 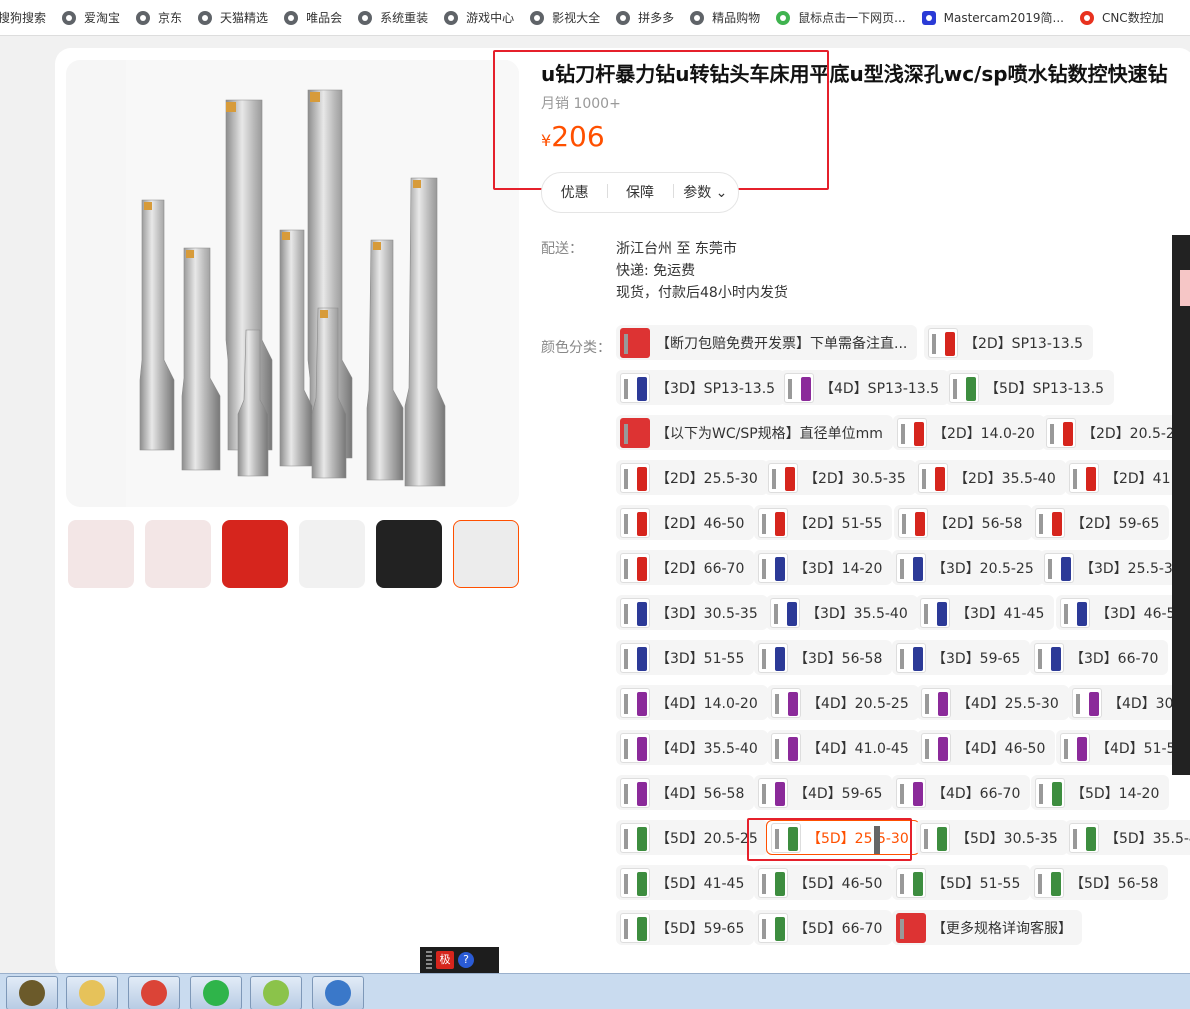 I want to click on sku-option: 【3D】14-20, so click(x=823, y=567).